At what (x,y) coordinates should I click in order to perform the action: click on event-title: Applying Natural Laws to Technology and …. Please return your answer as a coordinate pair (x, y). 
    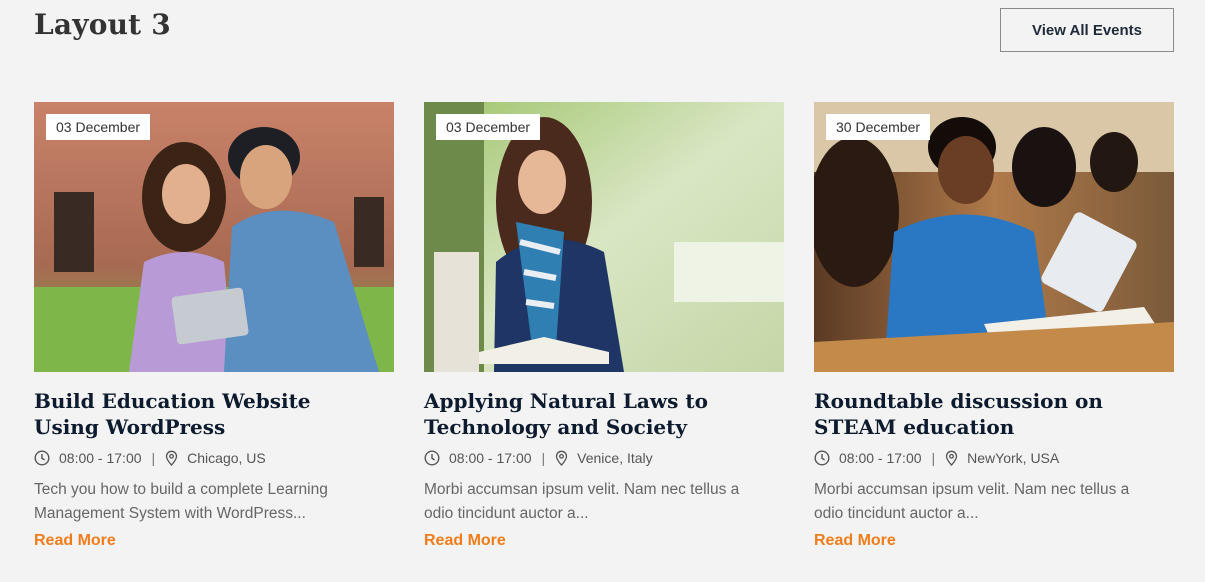
    Looking at the image, I should click on (594, 414).